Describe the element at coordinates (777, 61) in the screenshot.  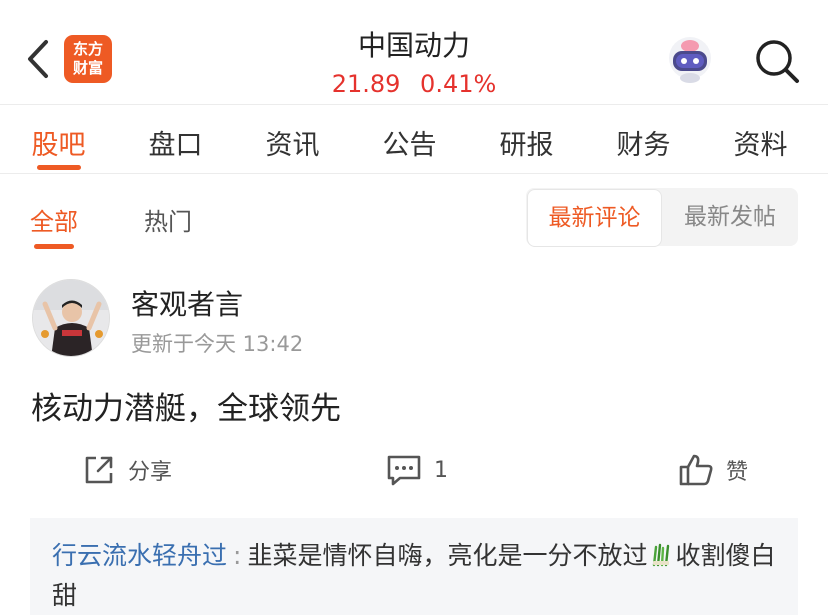
I see `search-icon` at that location.